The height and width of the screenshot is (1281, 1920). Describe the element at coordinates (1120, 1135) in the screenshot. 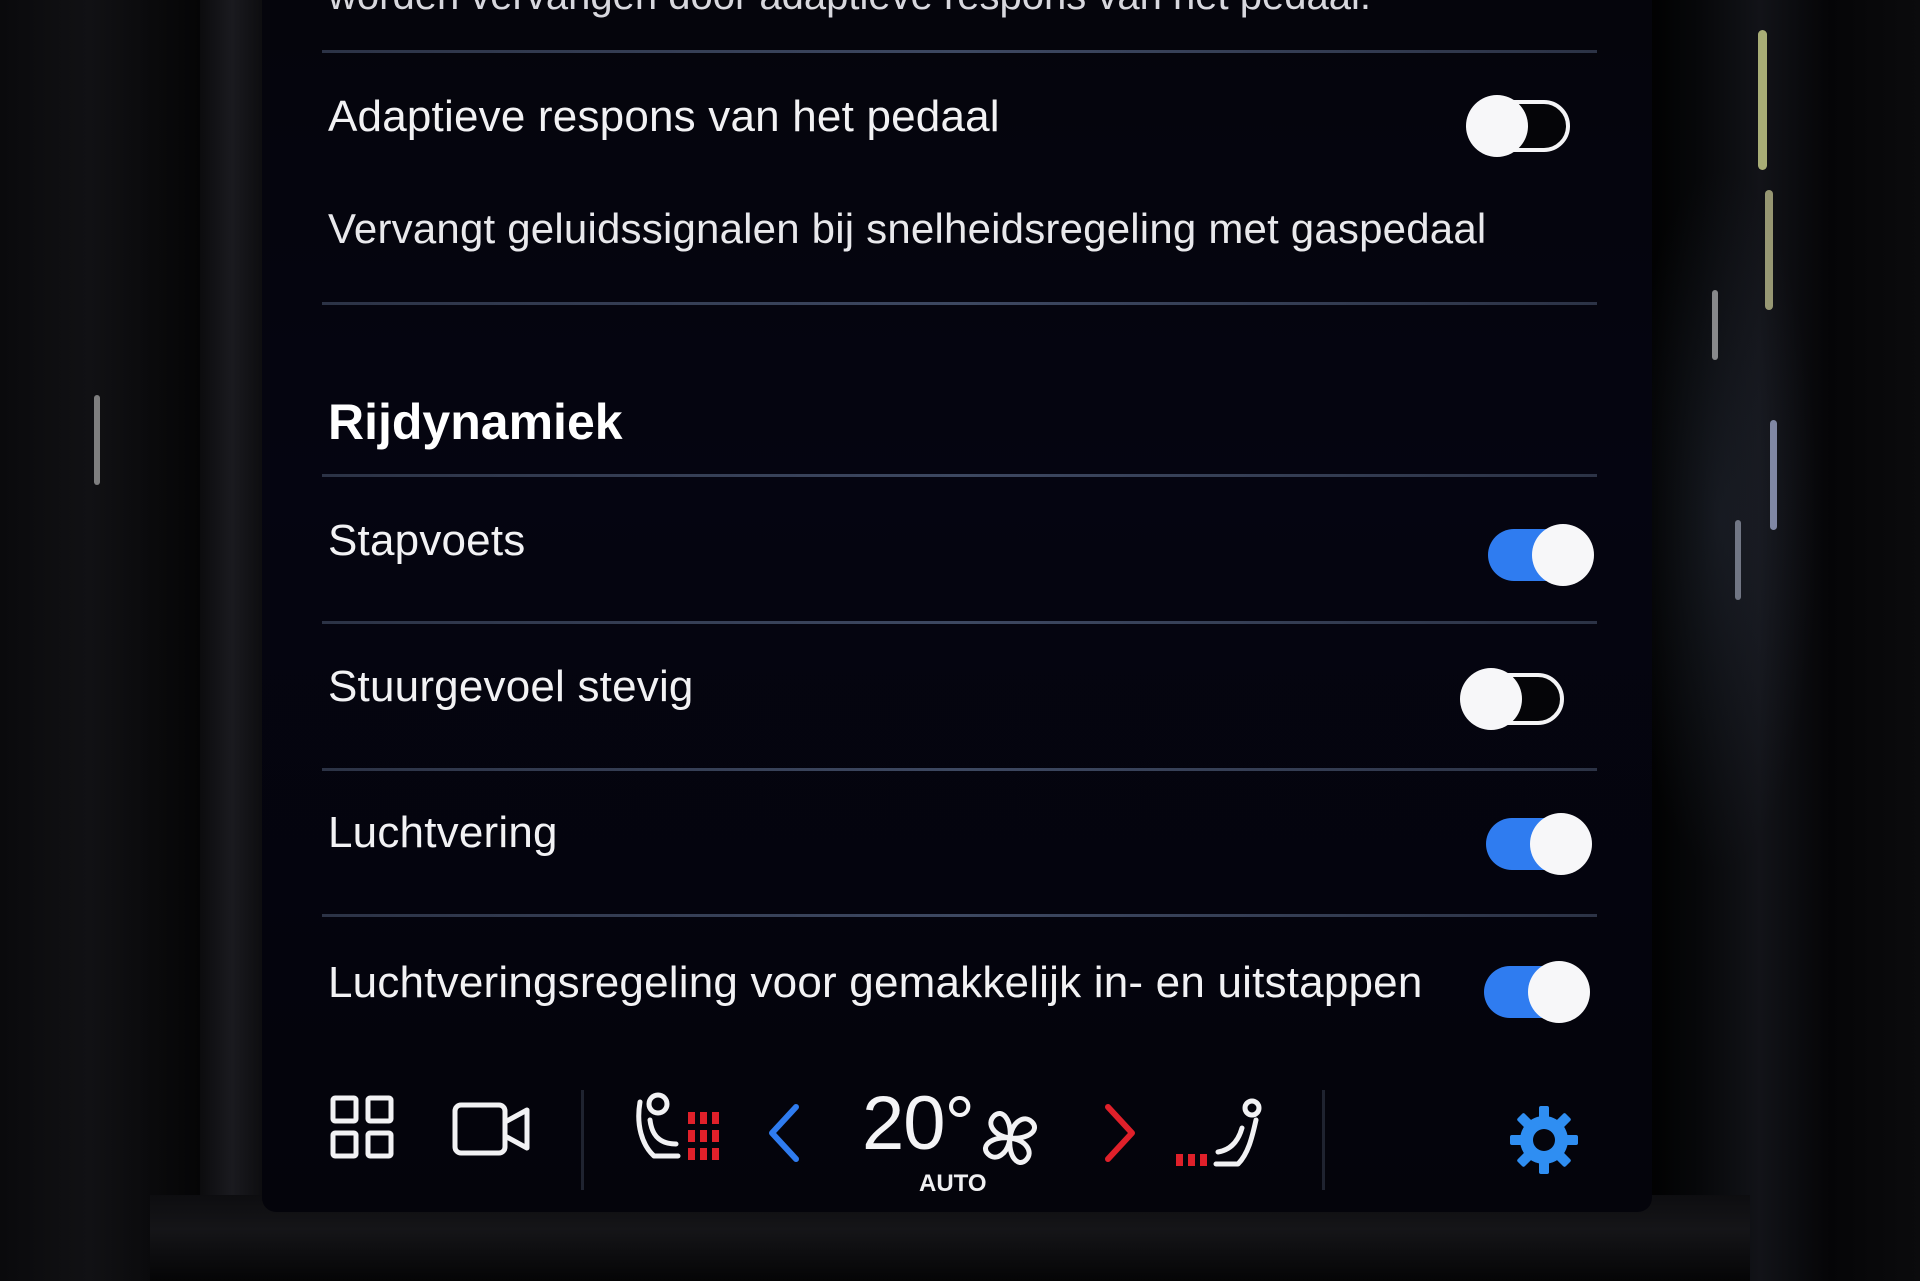

I see `temp-increase-icon` at that location.